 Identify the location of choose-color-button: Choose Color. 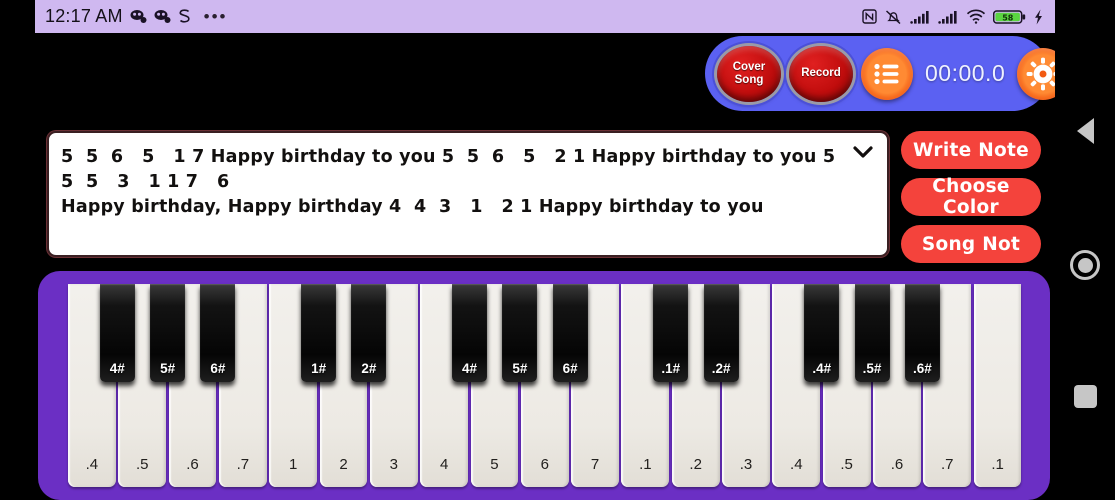
(971, 197).